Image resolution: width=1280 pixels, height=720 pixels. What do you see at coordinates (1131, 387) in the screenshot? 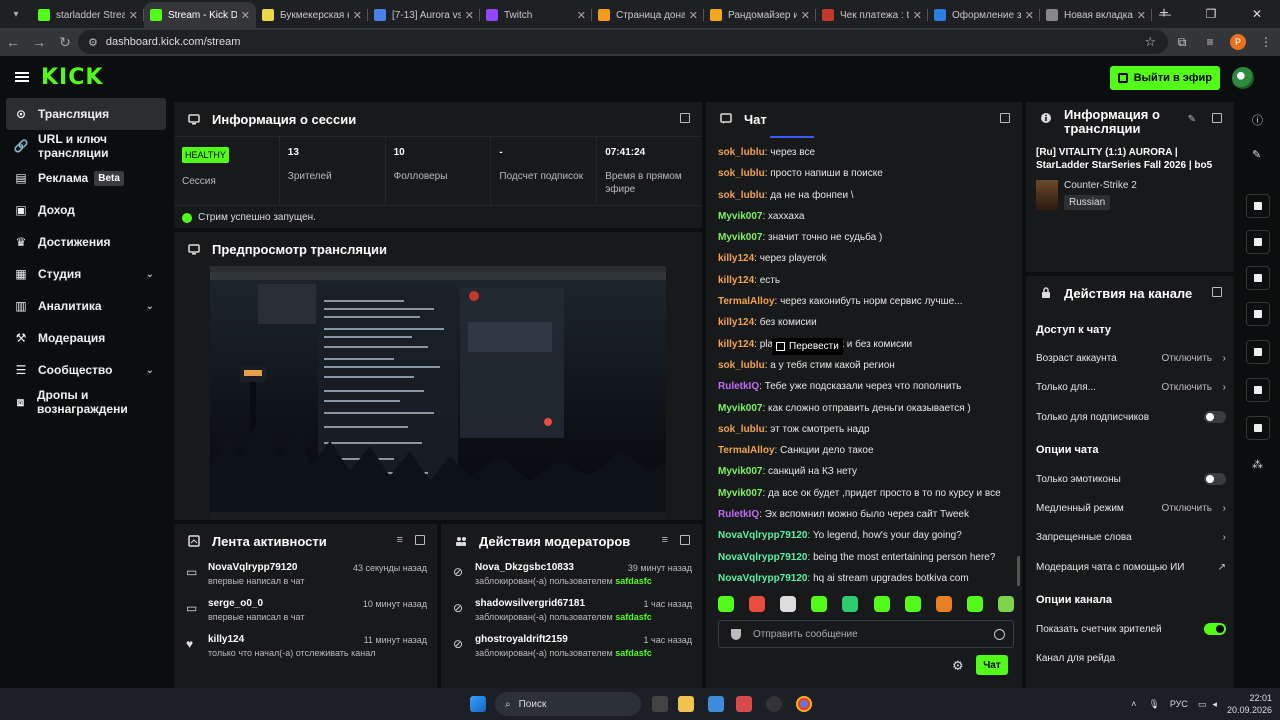
I see `row-only-for: Только для... Отключить ›` at bounding box center [1131, 387].